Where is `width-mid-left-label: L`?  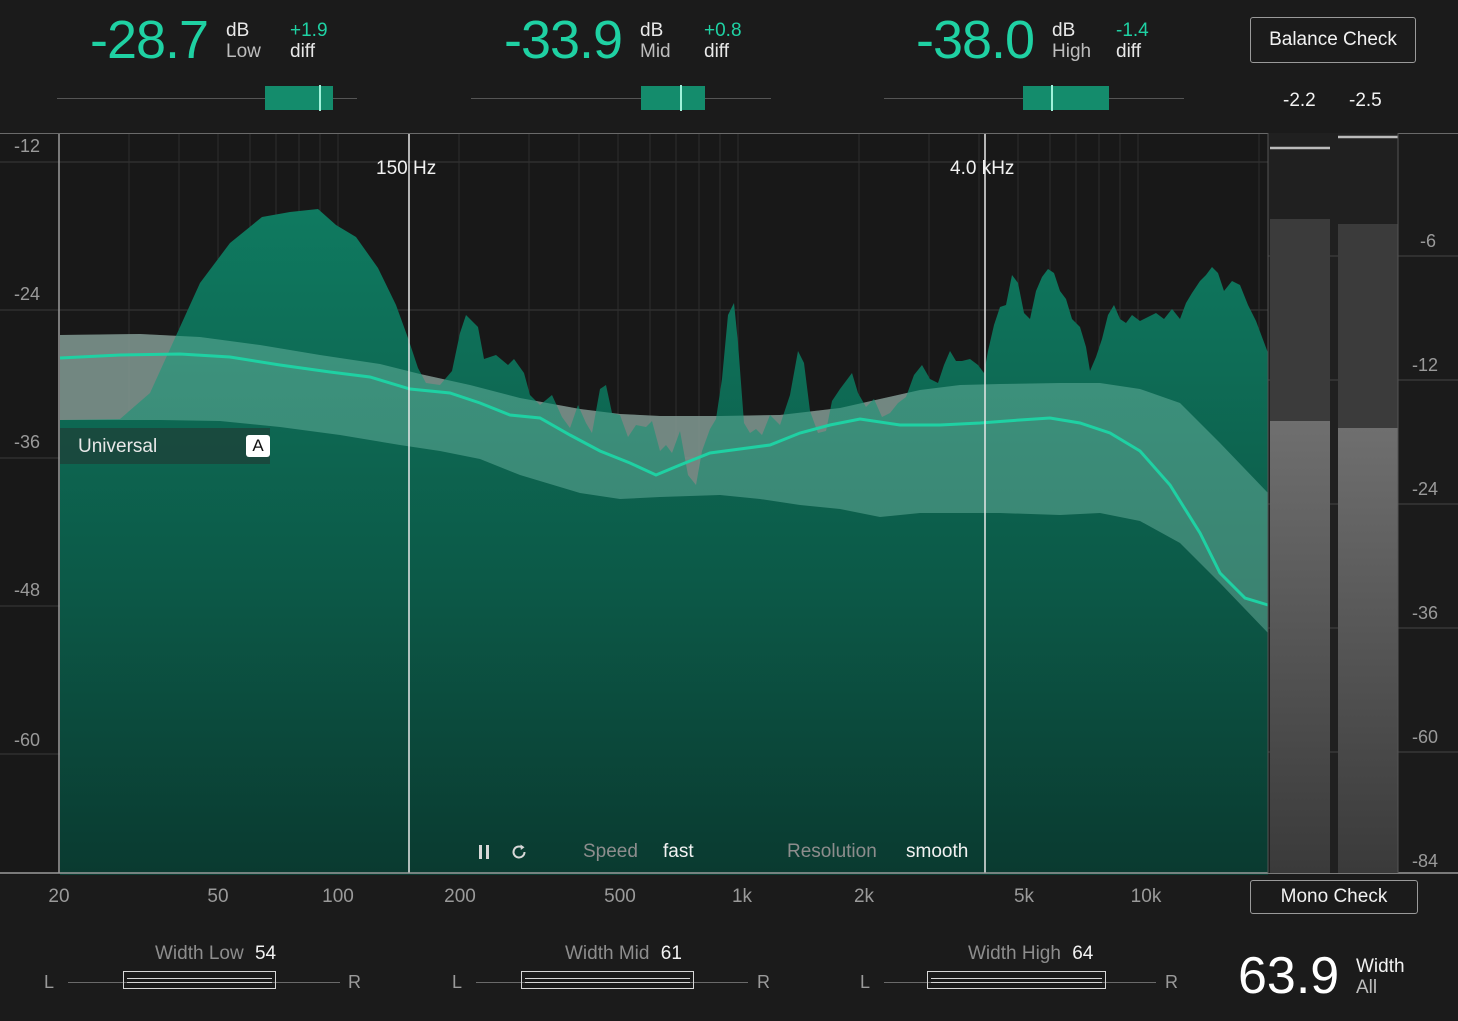 width-mid-left-label: L is located at coordinates (457, 982).